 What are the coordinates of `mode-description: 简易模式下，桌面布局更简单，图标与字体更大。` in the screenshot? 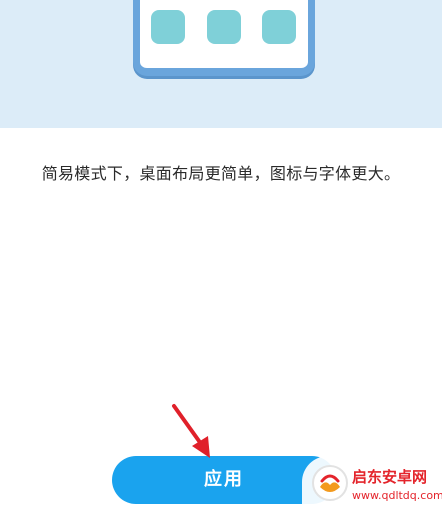 It's located at (221, 173).